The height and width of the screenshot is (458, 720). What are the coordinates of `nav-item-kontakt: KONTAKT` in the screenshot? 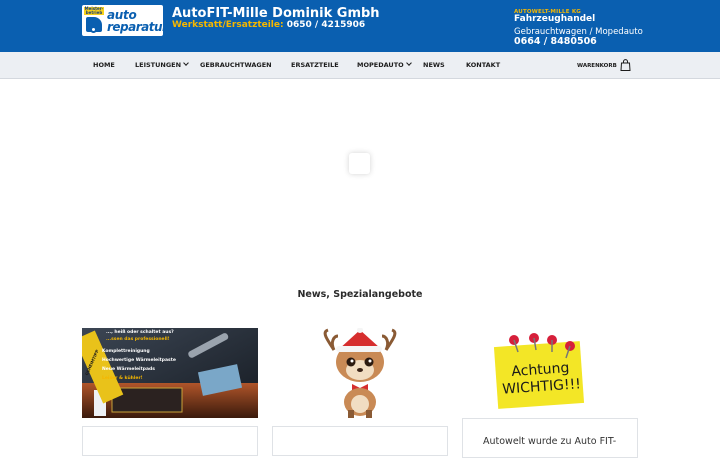 It's located at (483, 65).